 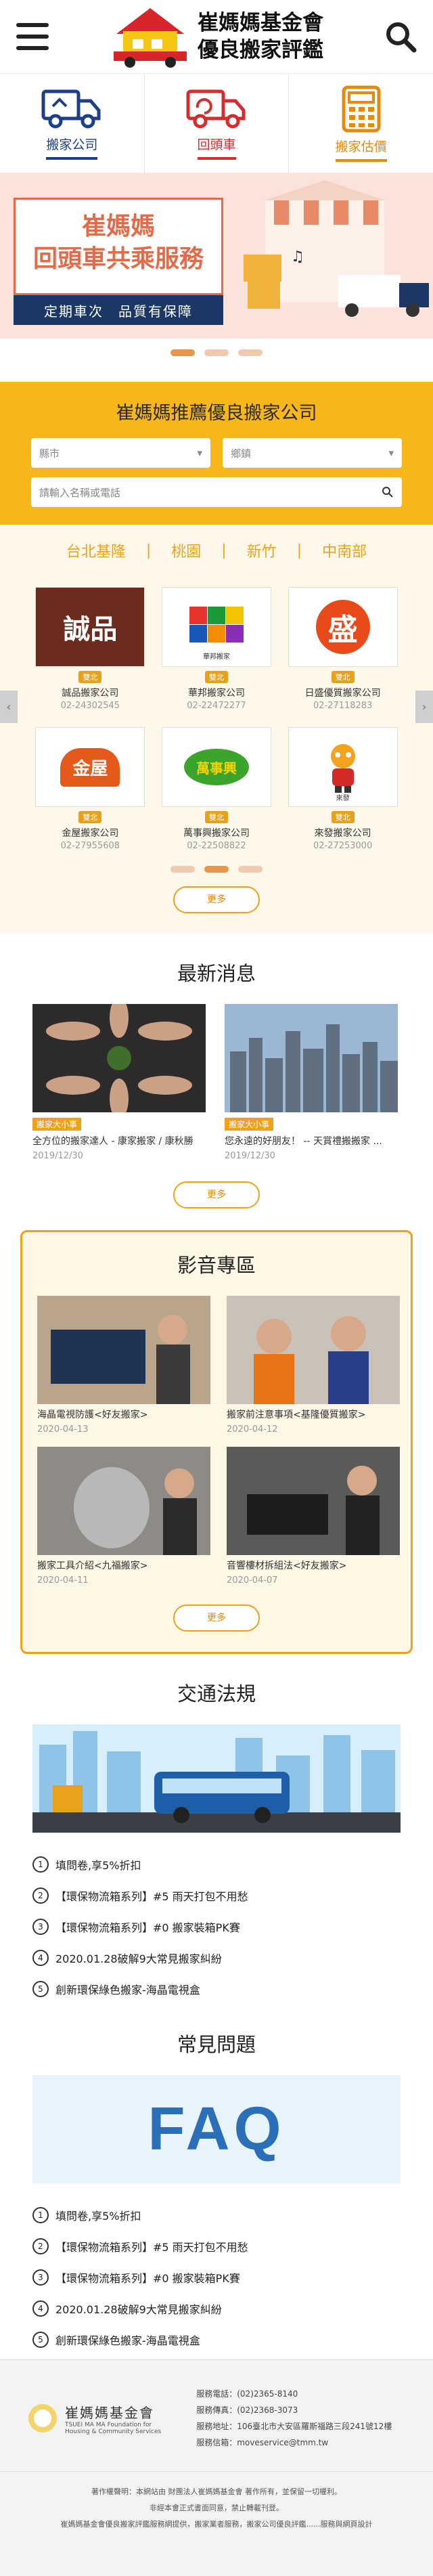 What do you see at coordinates (313, 1365) in the screenshot?
I see `video-card: 搬家前注意事項<基隆優質搬家> 2020-04-12` at bounding box center [313, 1365].